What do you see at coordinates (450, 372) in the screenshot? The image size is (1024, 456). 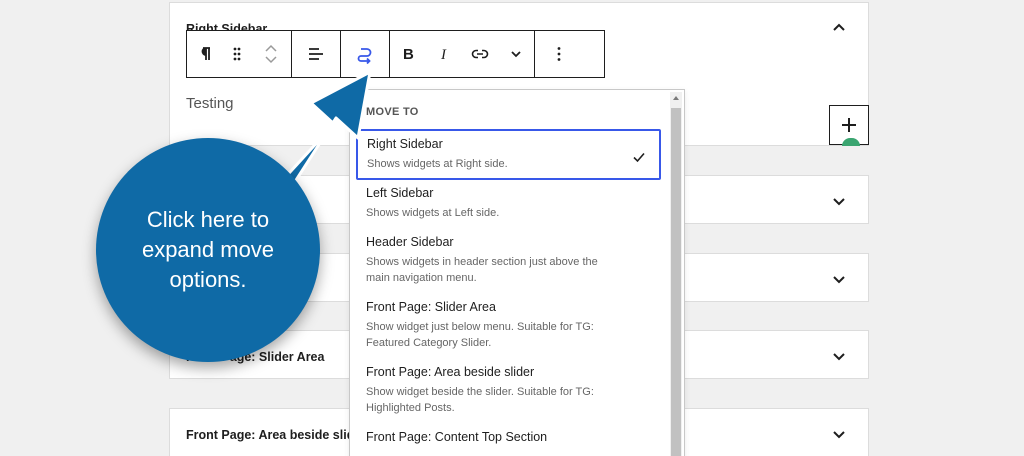 I see `option-title: Front Page: Area beside slider` at bounding box center [450, 372].